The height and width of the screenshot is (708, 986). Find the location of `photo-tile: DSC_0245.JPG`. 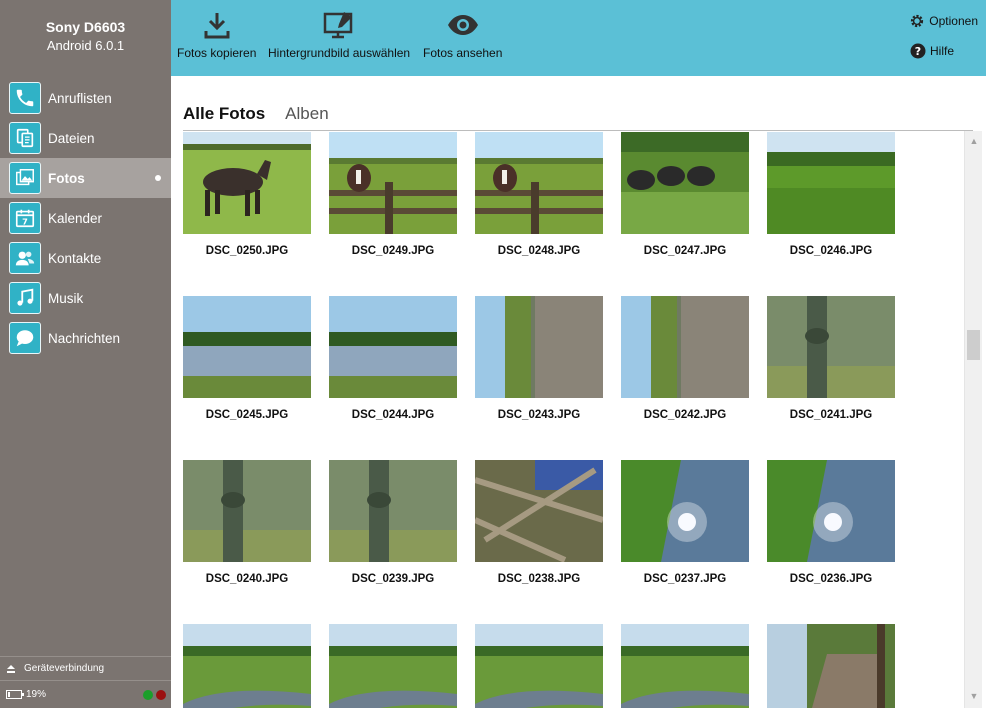

photo-tile: DSC_0245.JPG is located at coordinates (247, 358).